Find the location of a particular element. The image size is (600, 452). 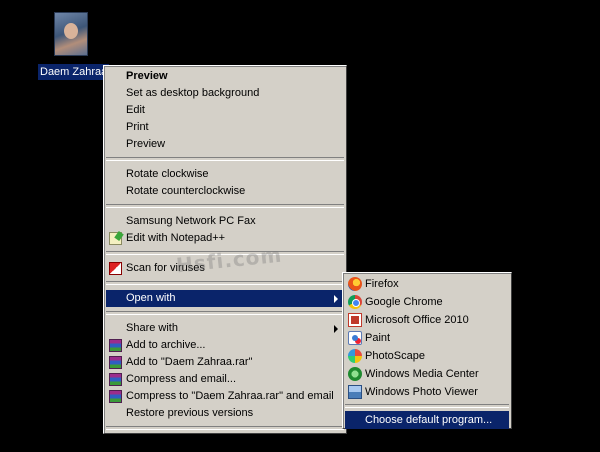

photoscape-icon is located at coordinates (355, 356).